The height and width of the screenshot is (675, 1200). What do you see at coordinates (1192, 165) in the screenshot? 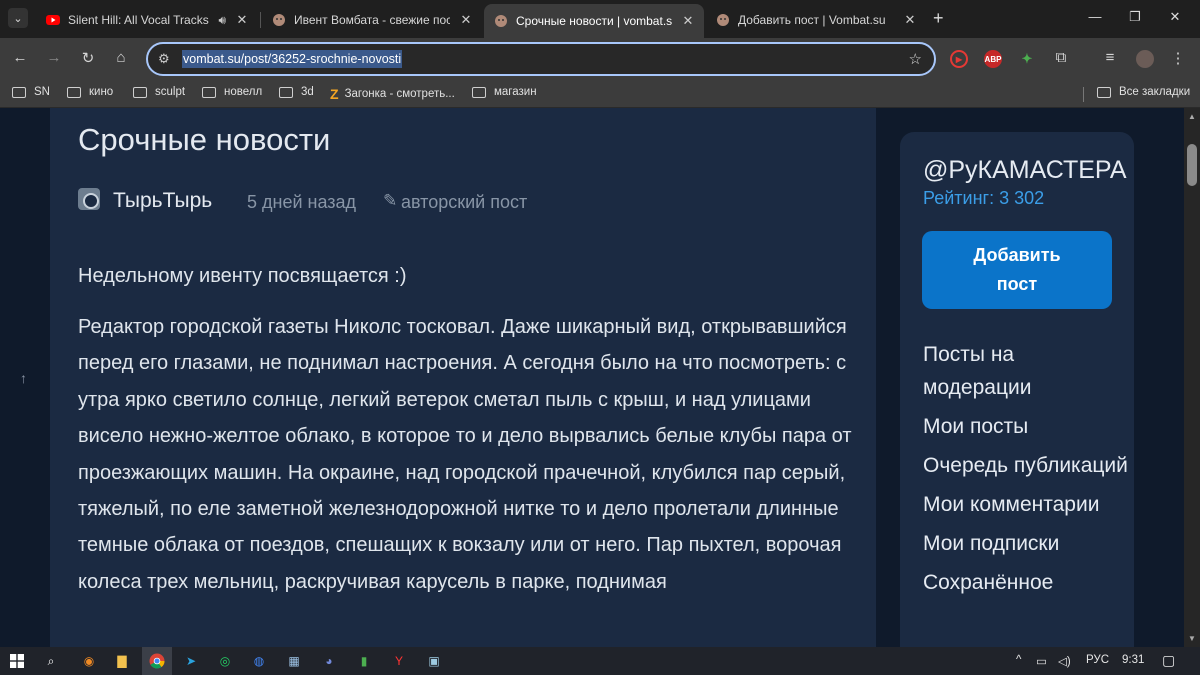
I see `scrollbar-thumb` at bounding box center [1192, 165].